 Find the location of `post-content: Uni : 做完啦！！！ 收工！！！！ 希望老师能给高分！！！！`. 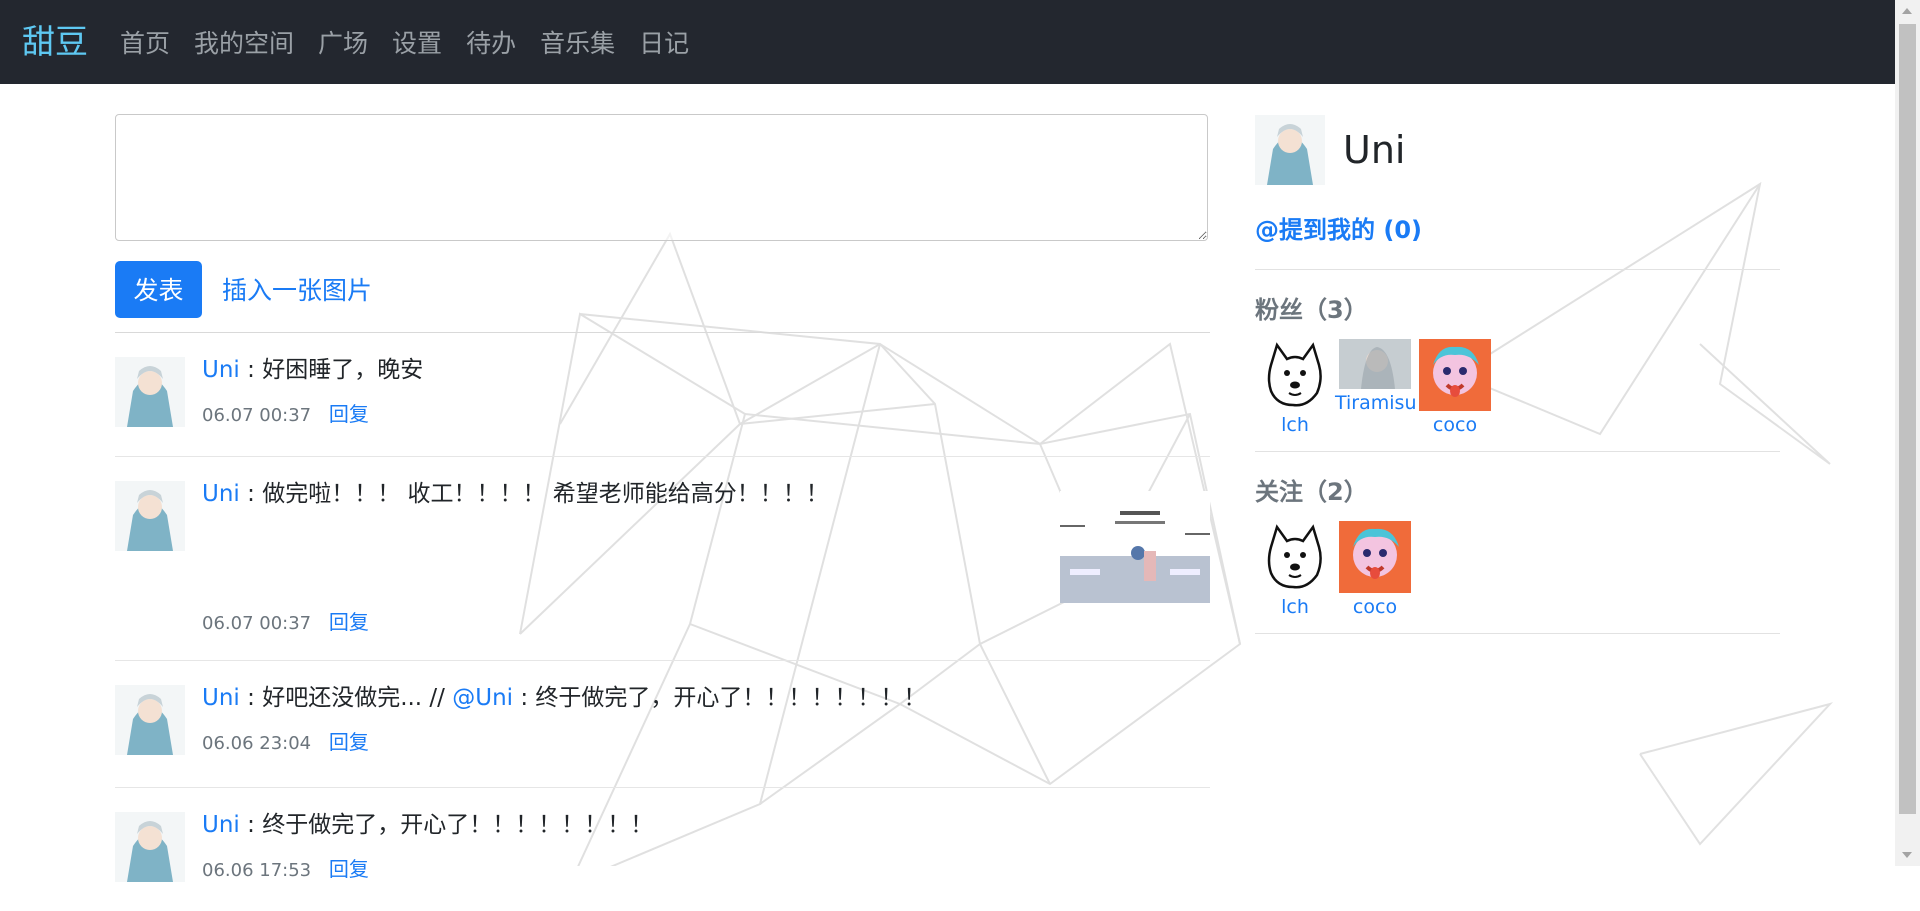

post-content: Uni : 做完啦！！！ 收工！！！！ 希望老师能给高分！！！！ is located at coordinates (706, 494).